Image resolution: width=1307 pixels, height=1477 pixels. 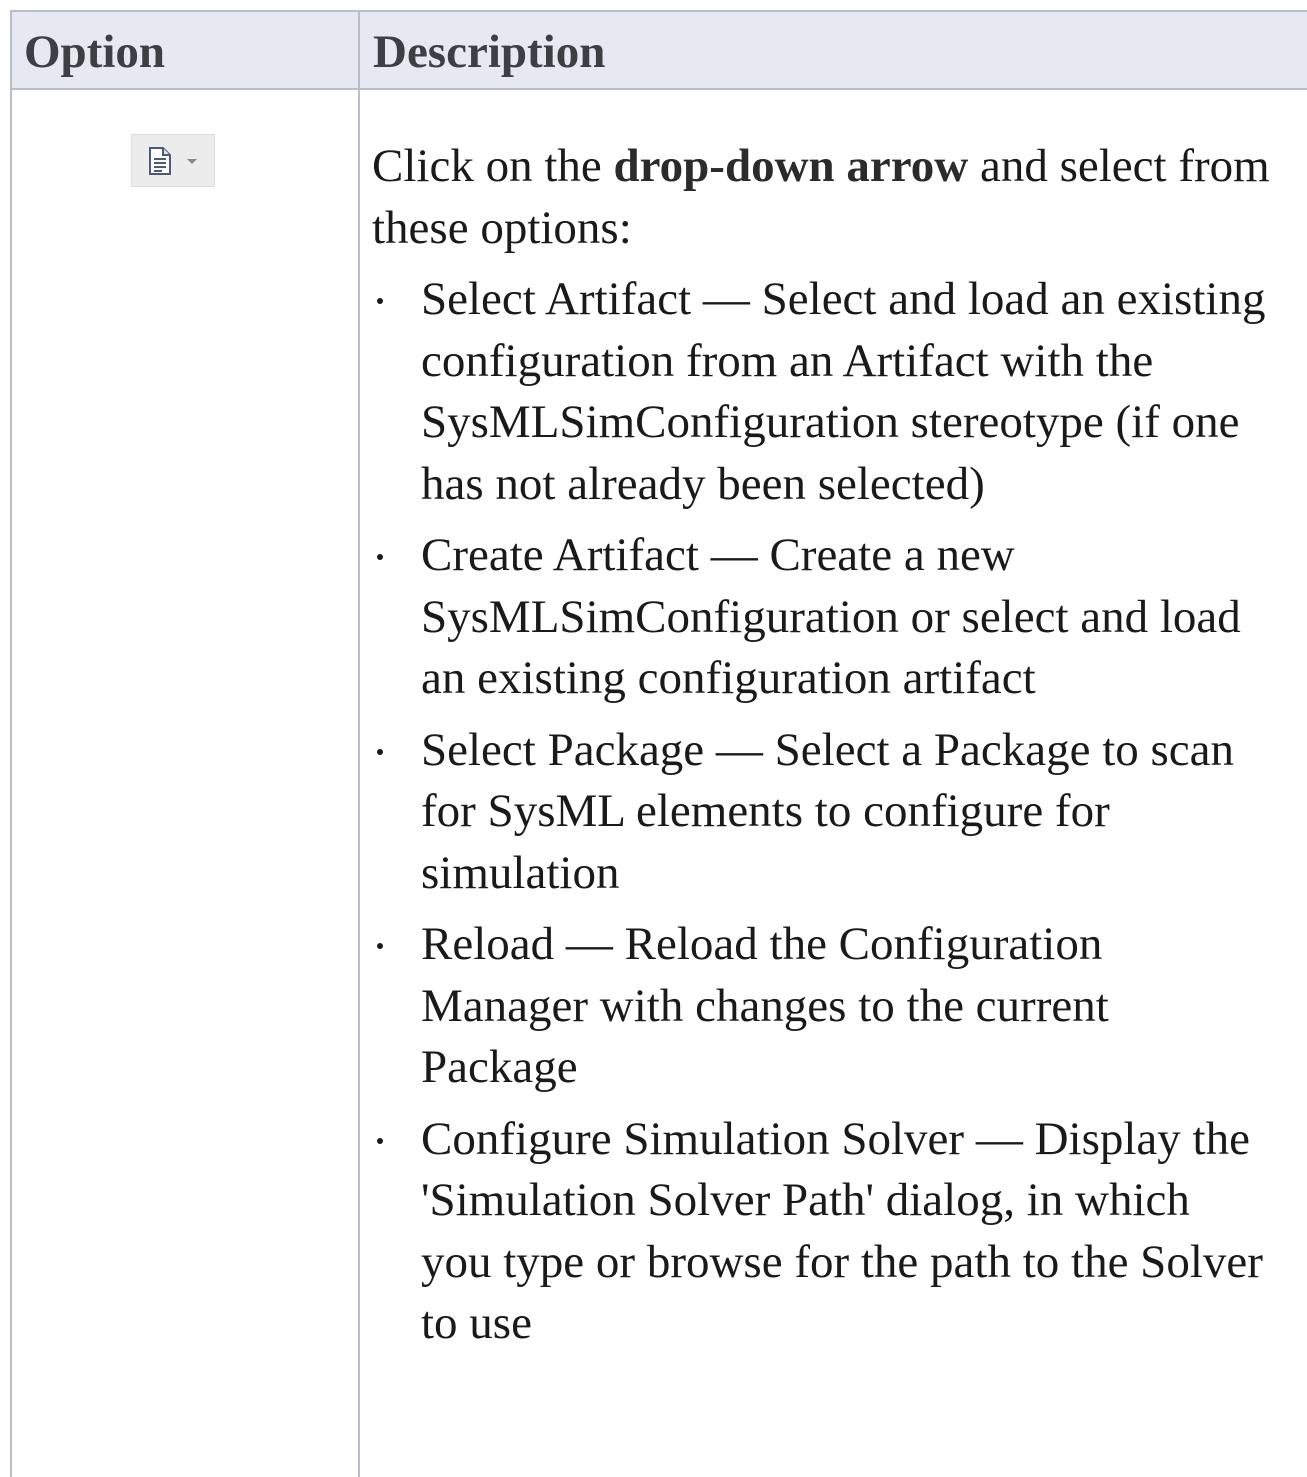 I want to click on header-option: Option, so click(x=95, y=52).